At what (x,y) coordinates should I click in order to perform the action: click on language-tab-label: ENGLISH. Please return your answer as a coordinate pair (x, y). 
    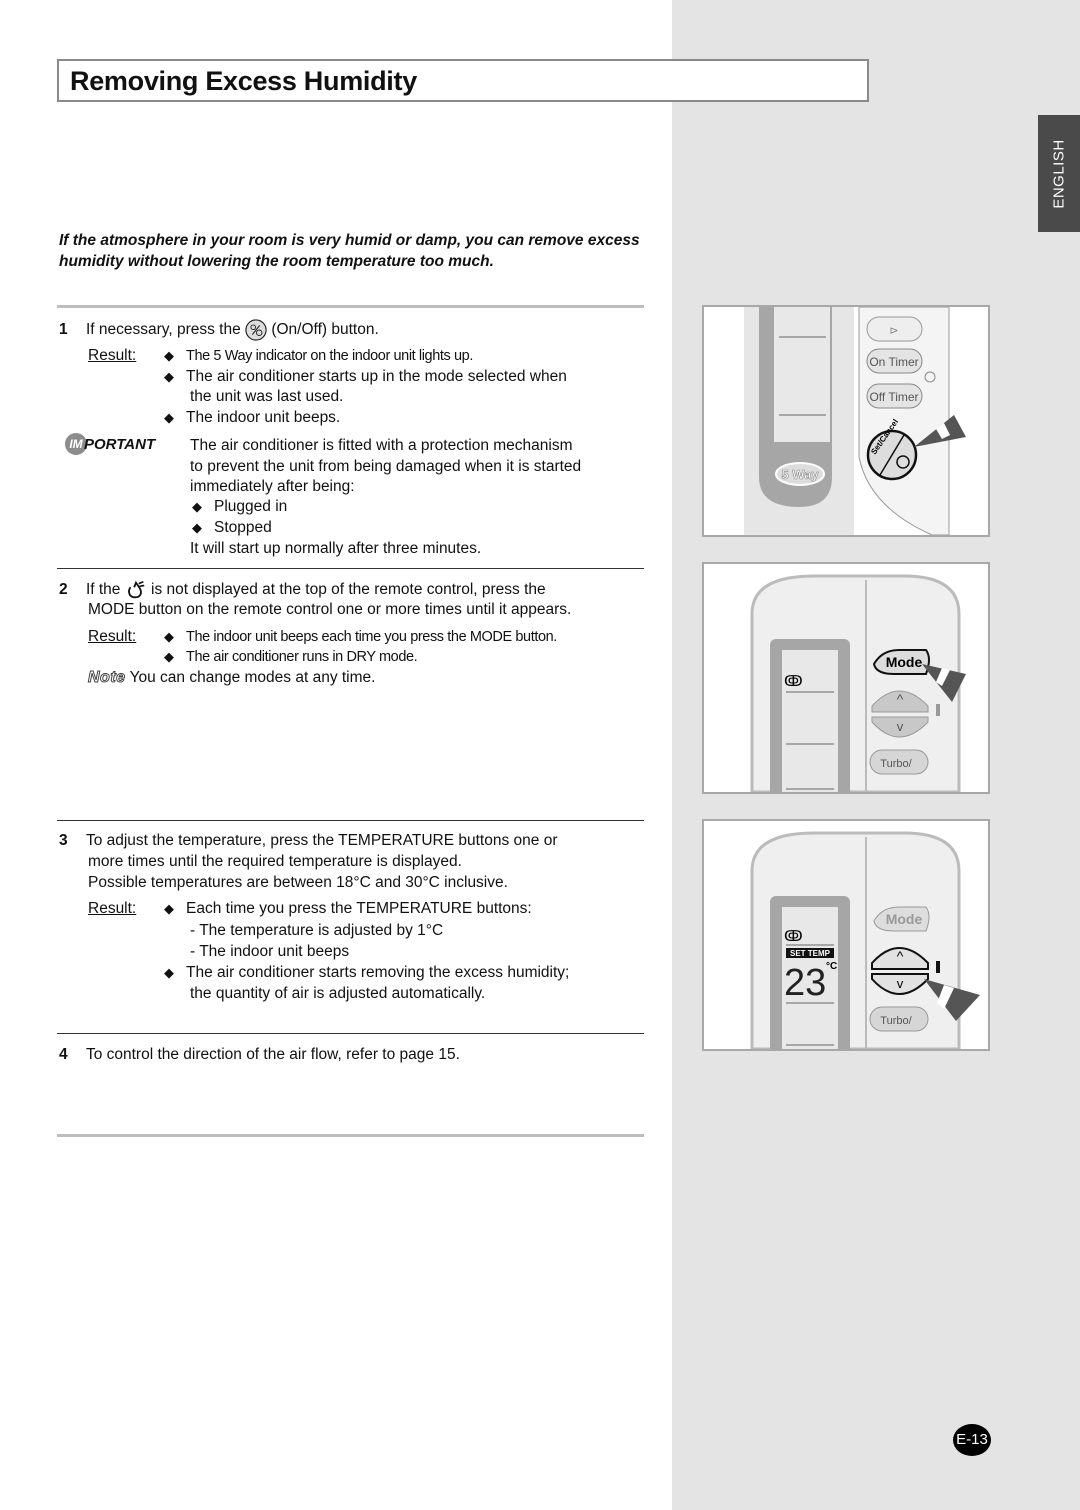
    Looking at the image, I should click on (1059, 173).